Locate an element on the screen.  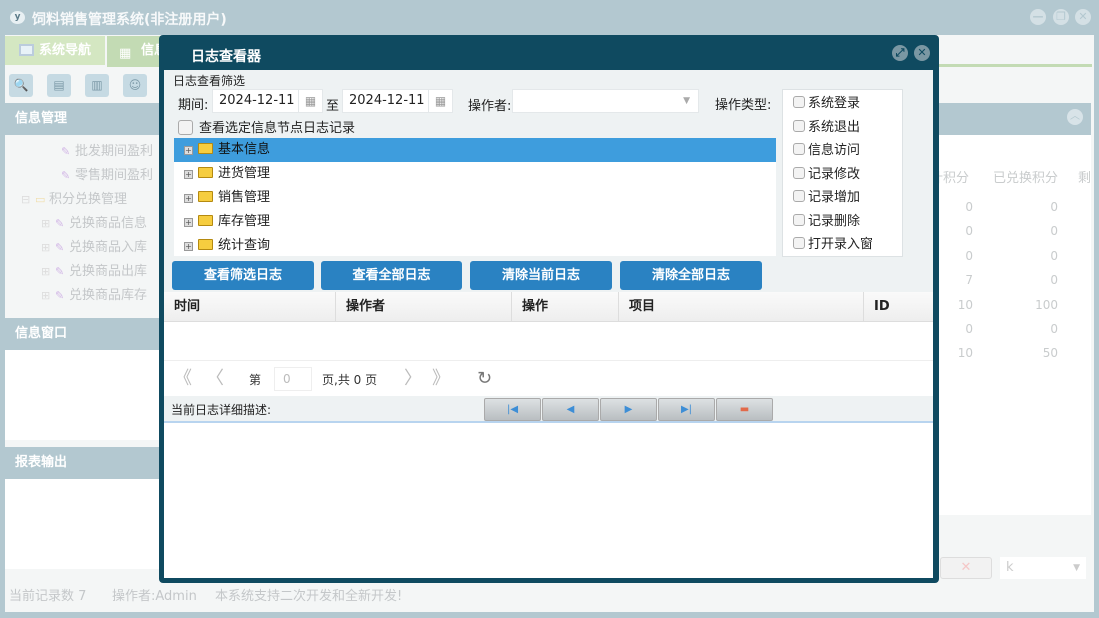
tree-item-label: 兑换商品出库 is located at coordinates (108, 271).